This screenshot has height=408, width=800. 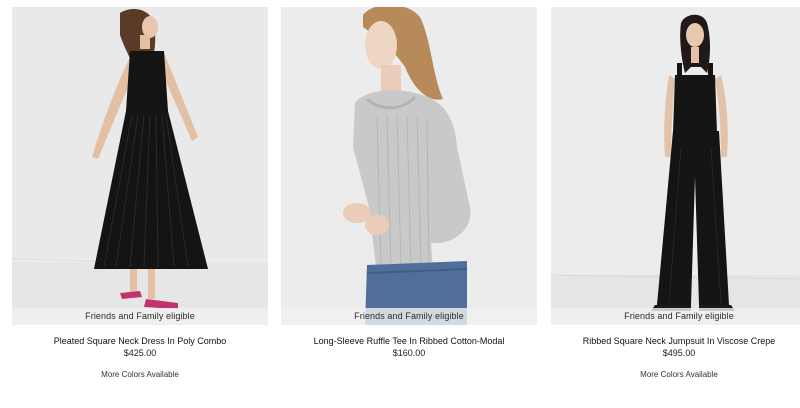 What do you see at coordinates (679, 353) in the screenshot?
I see `product-price: $495.00` at bounding box center [679, 353].